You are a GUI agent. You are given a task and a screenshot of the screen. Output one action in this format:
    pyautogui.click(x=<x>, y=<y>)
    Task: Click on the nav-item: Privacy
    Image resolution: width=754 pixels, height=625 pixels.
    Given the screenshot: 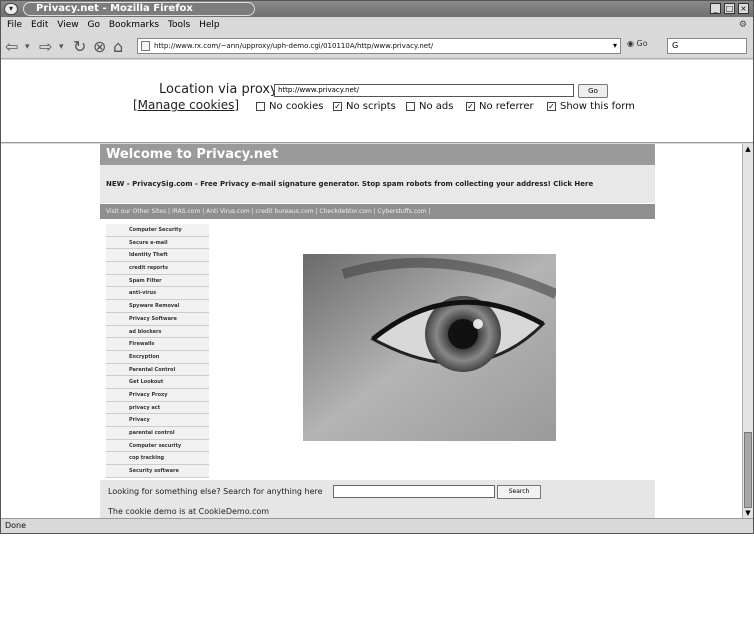 What is the action you would take?
    pyautogui.click(x=157, y=420)
    